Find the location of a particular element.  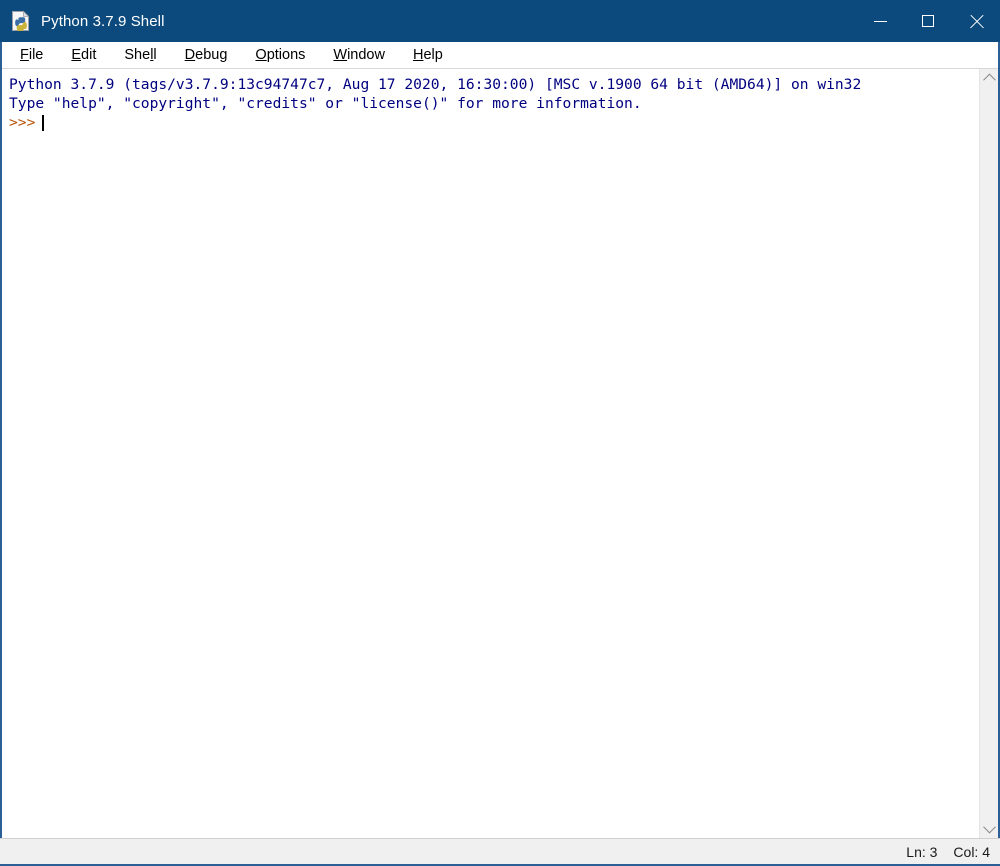

menu-mnemonic: H is located at coordinates (418, 55).